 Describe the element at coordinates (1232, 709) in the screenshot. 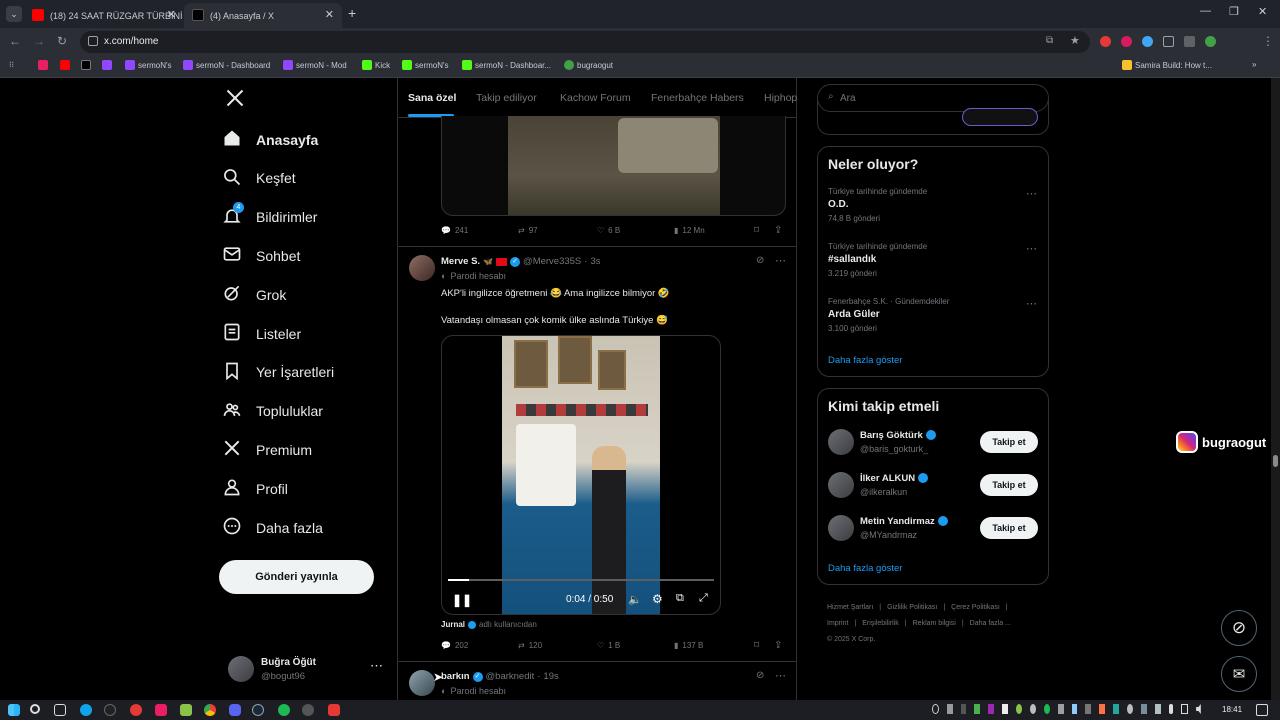

I see `clock: 18:41` at that location.